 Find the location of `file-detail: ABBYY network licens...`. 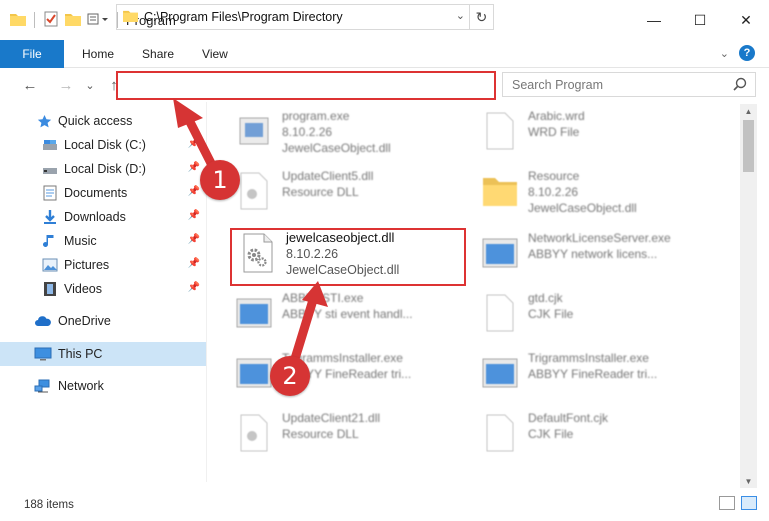

file-detail: ABBYY network licens... is located at coordinates (593, 254).